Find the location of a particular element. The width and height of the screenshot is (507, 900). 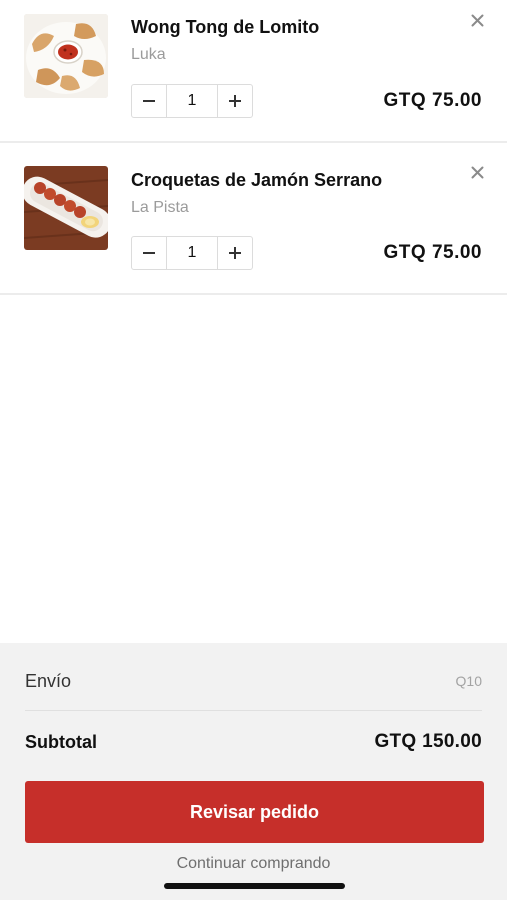

subtotal-label: Subtotal is located at coordinates (61, 741).